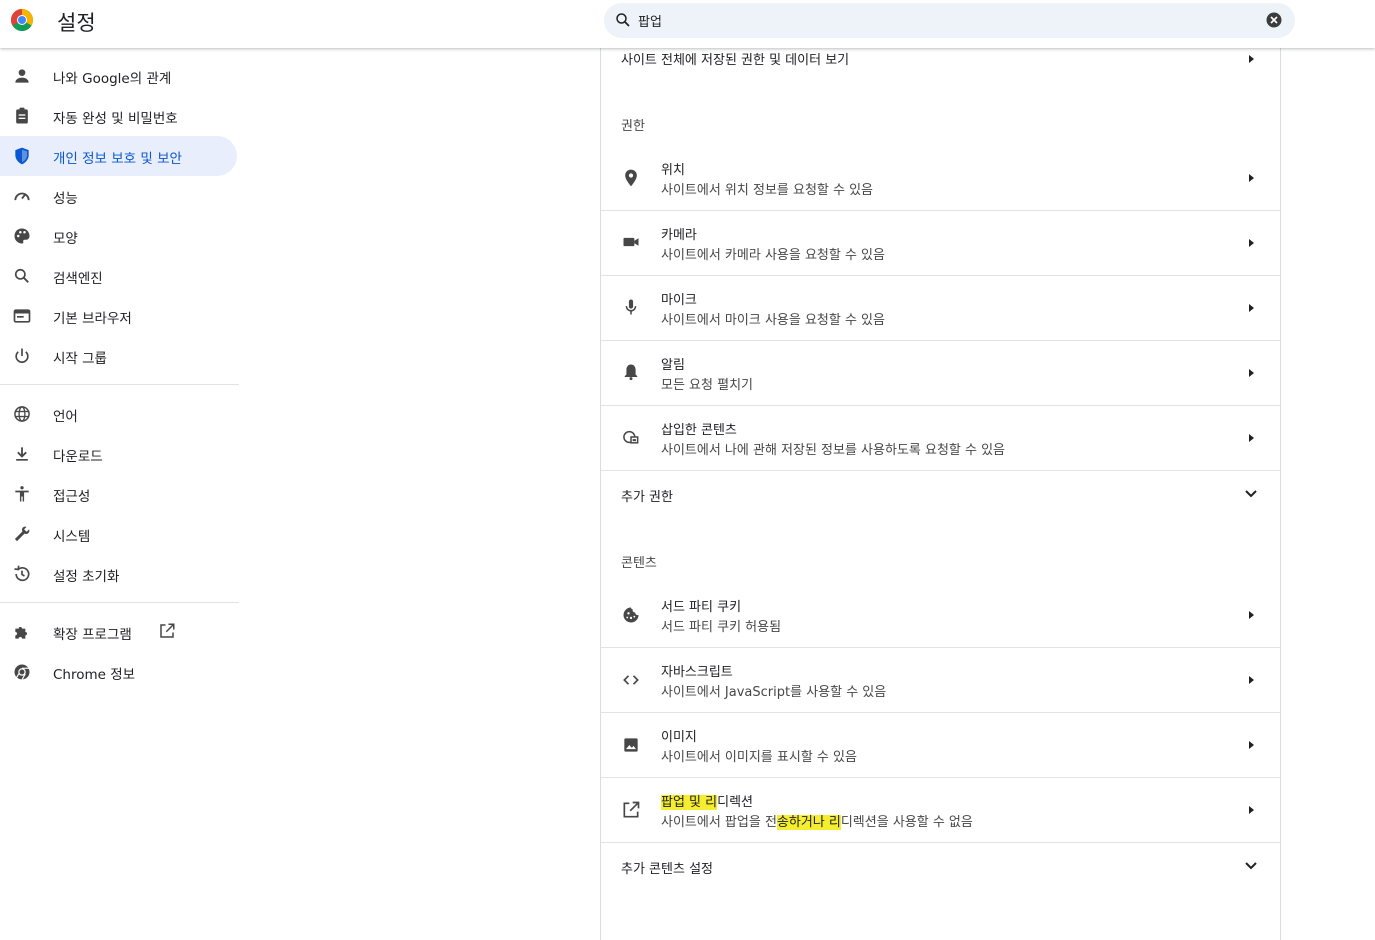 The width and height of the screenshot is (1375, 940). Describe the element at coordinates (118, 356) in the screenshot. I see `sidebar-item-on-startup: 시작 그룹` at that location.